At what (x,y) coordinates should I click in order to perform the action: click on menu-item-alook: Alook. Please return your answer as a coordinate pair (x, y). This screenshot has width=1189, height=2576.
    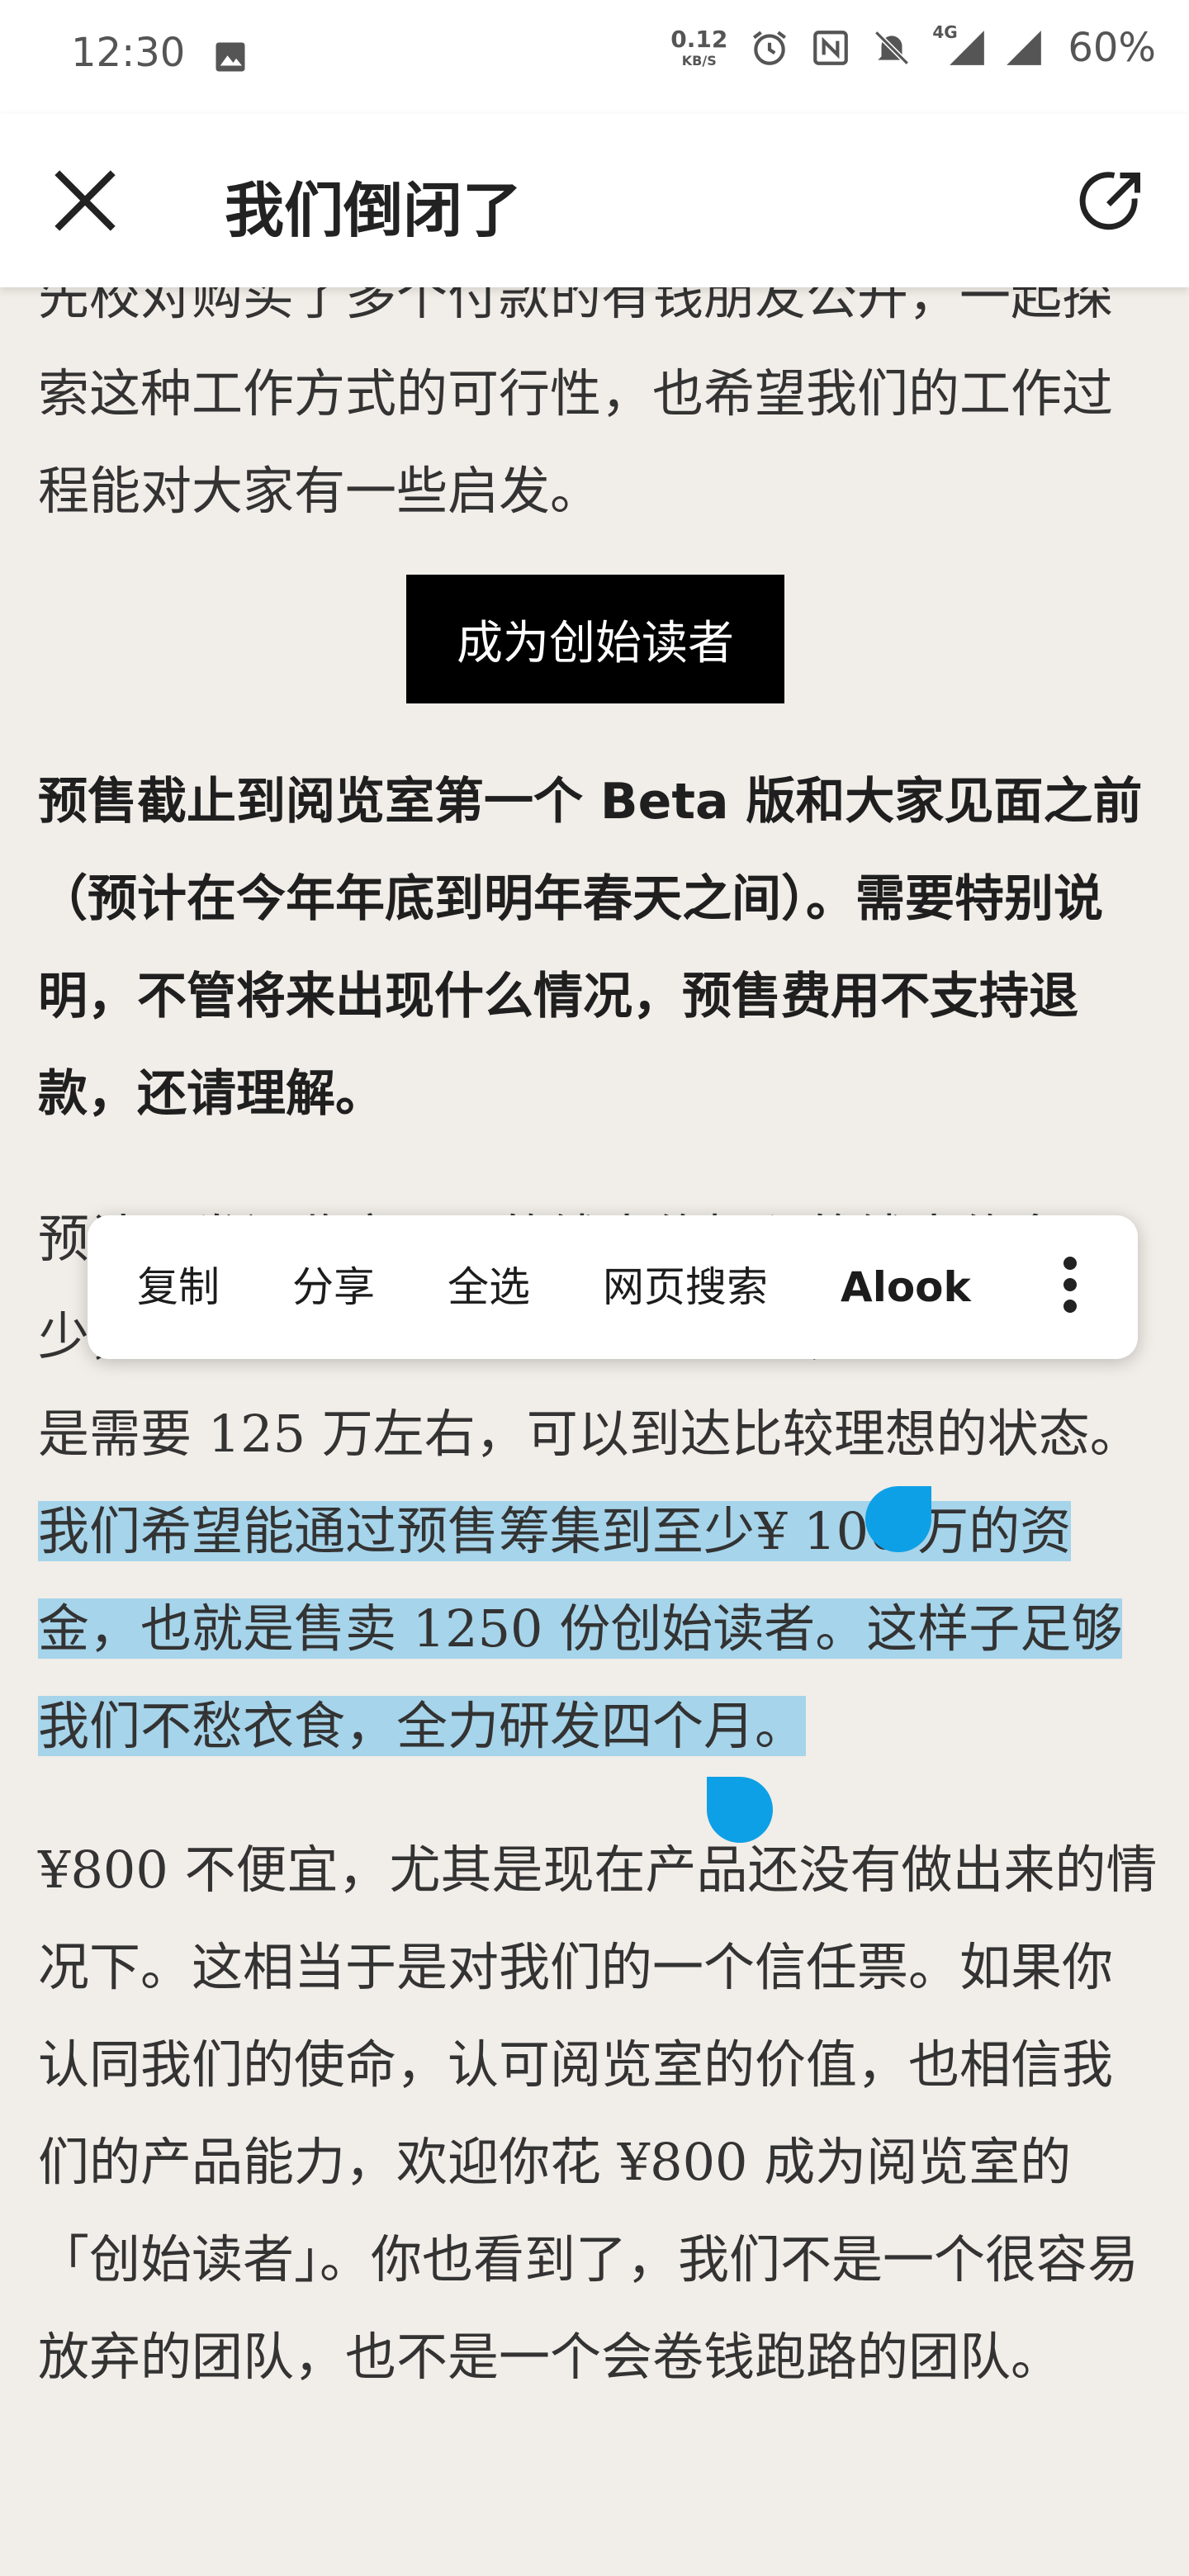
    Looking at the image, I should click on (905, 1287).